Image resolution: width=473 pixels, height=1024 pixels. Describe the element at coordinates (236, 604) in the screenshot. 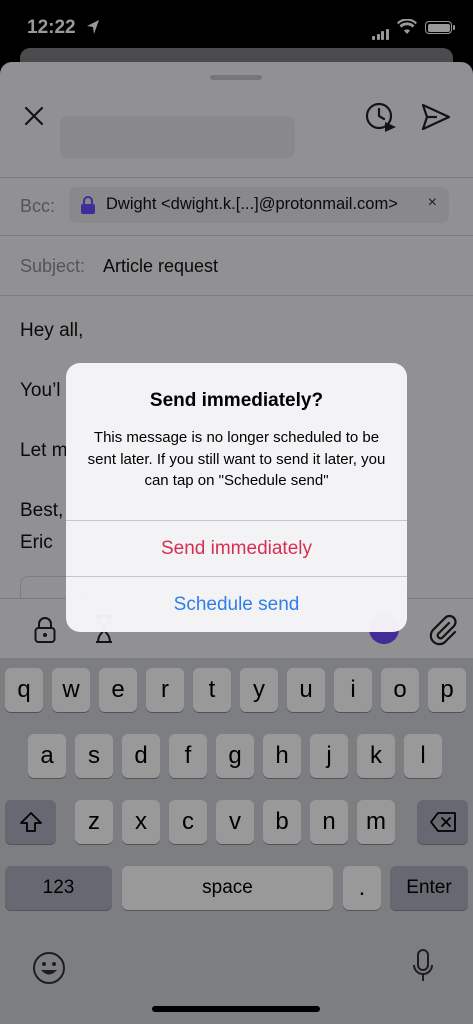

I see `schedule-send-button: Schedule send` at that location.